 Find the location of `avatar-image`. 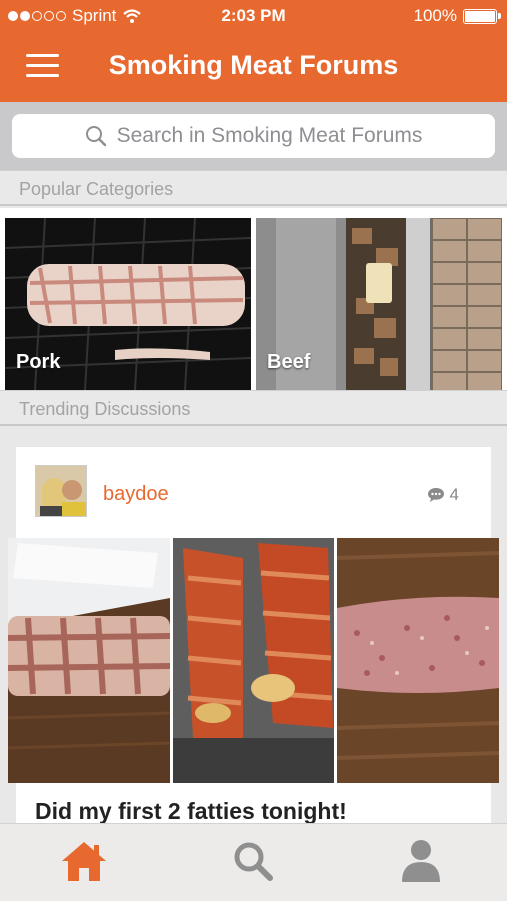

avatar-image is located at coordinates (61, 491).